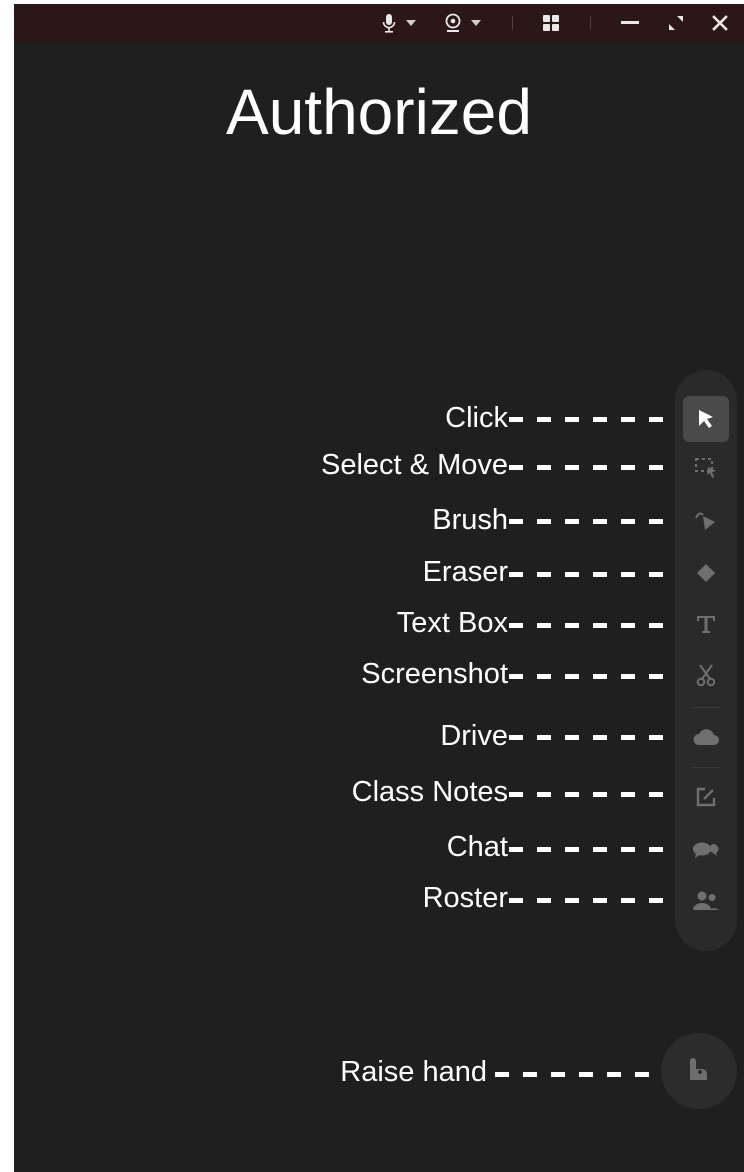  I want to click on label-eraser: Eraser, so click(465, 572).